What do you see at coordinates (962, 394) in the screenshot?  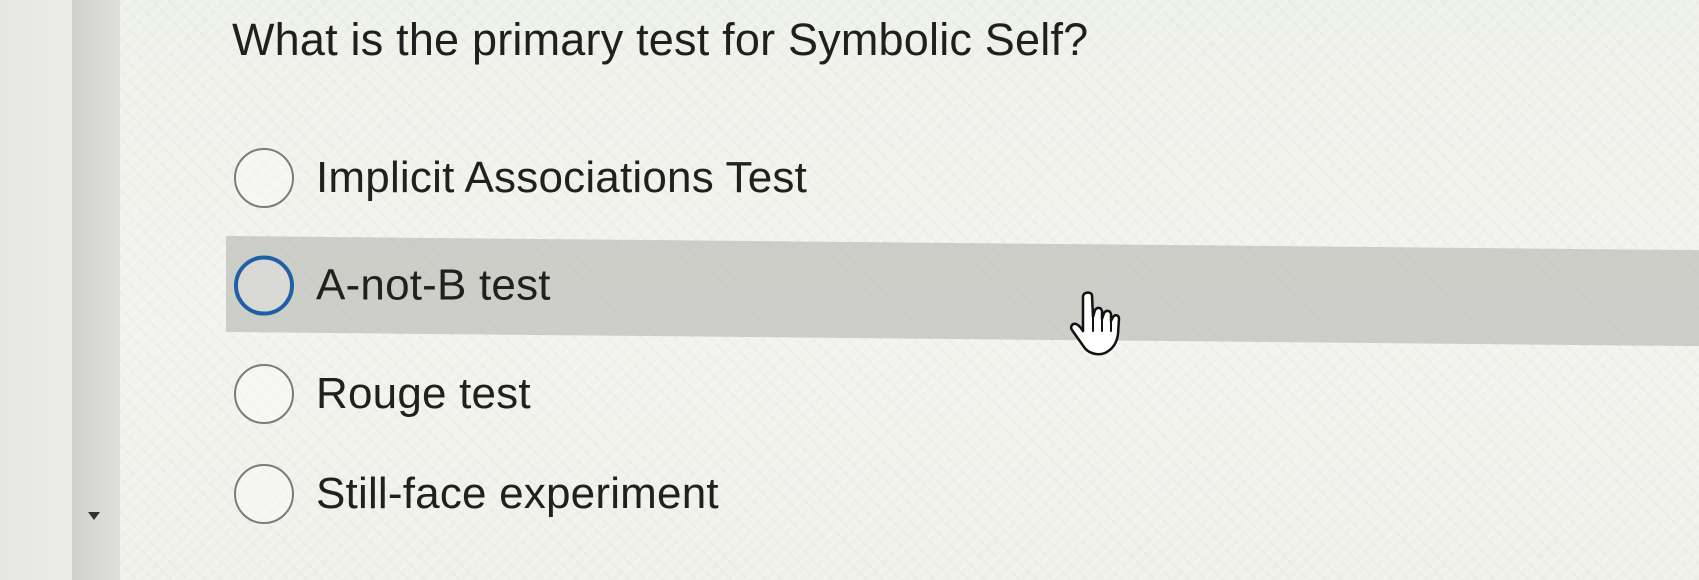 I see `answer-option-rouge-test: Rouge test` at bounding box center [962, 394].